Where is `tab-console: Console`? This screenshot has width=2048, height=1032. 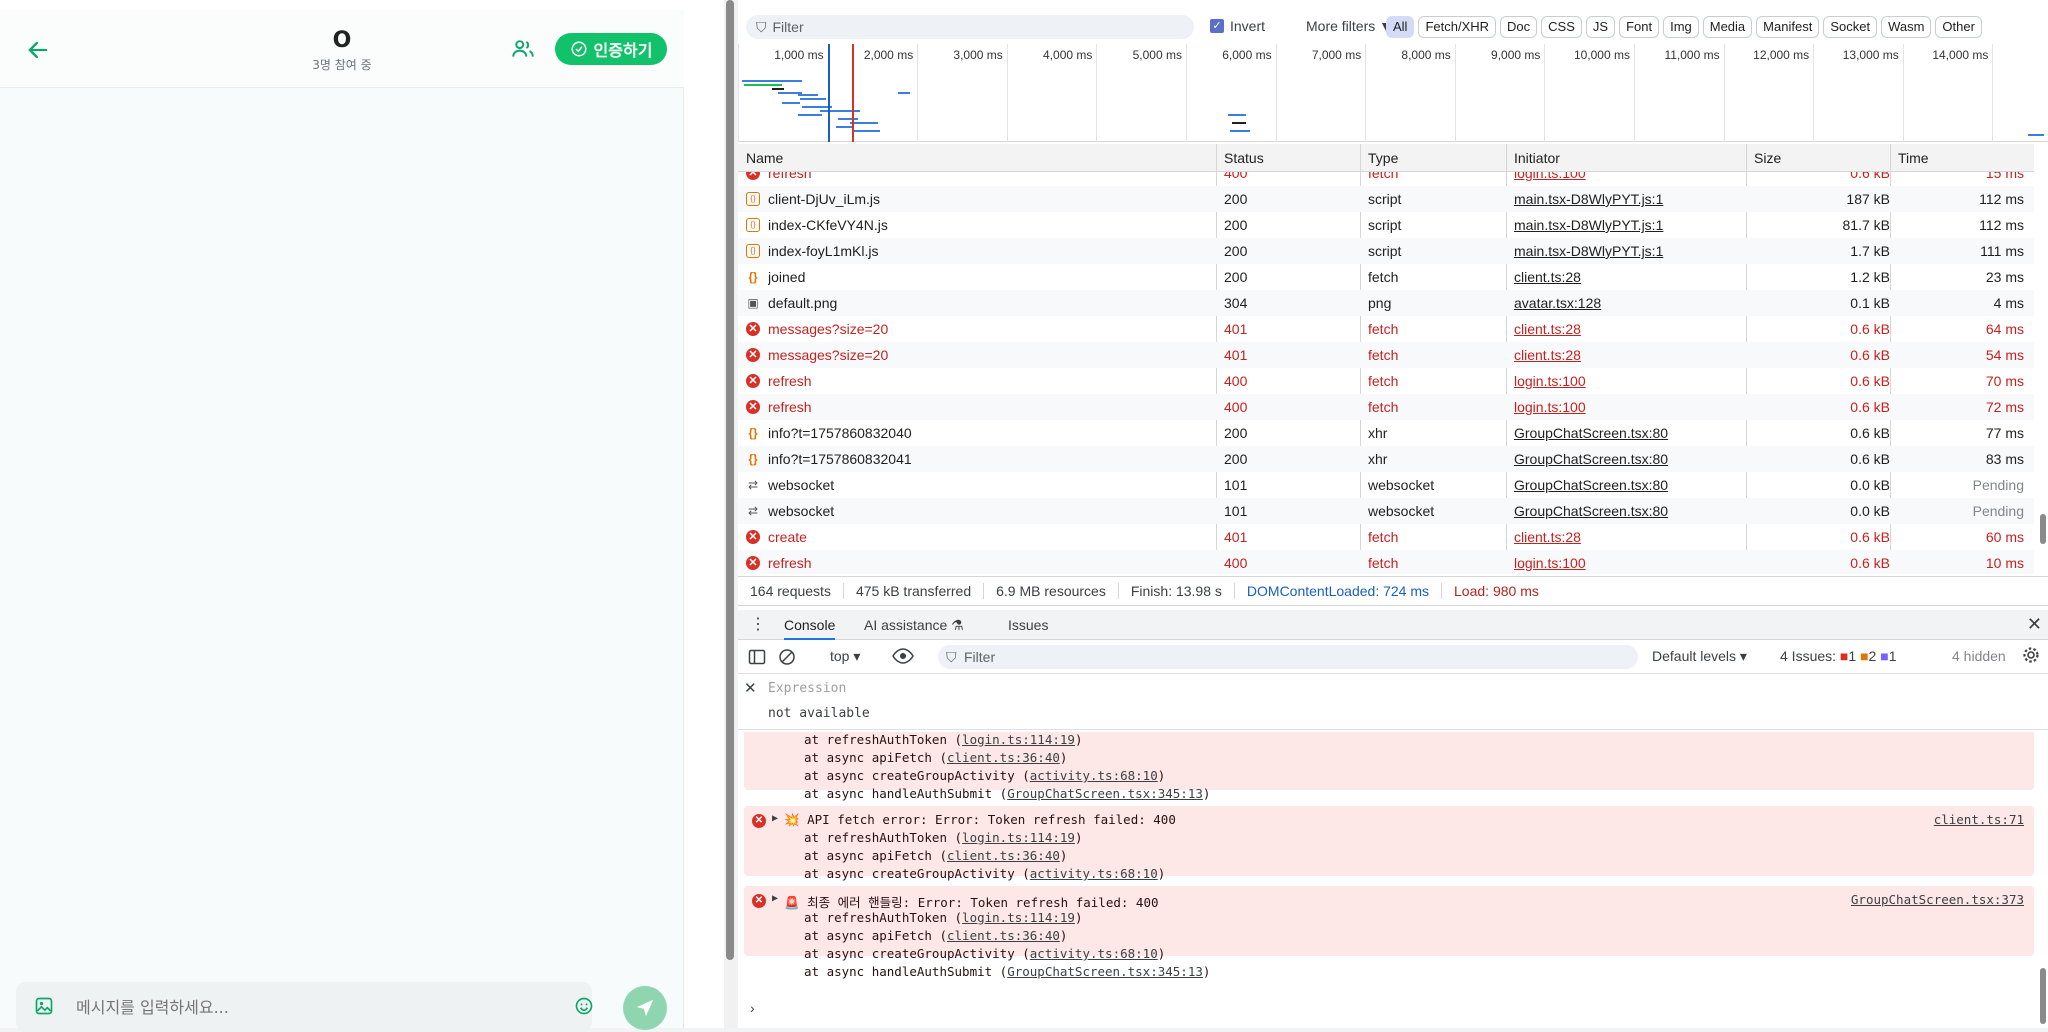 tab-console: Console is located at coordinates (810, 628).